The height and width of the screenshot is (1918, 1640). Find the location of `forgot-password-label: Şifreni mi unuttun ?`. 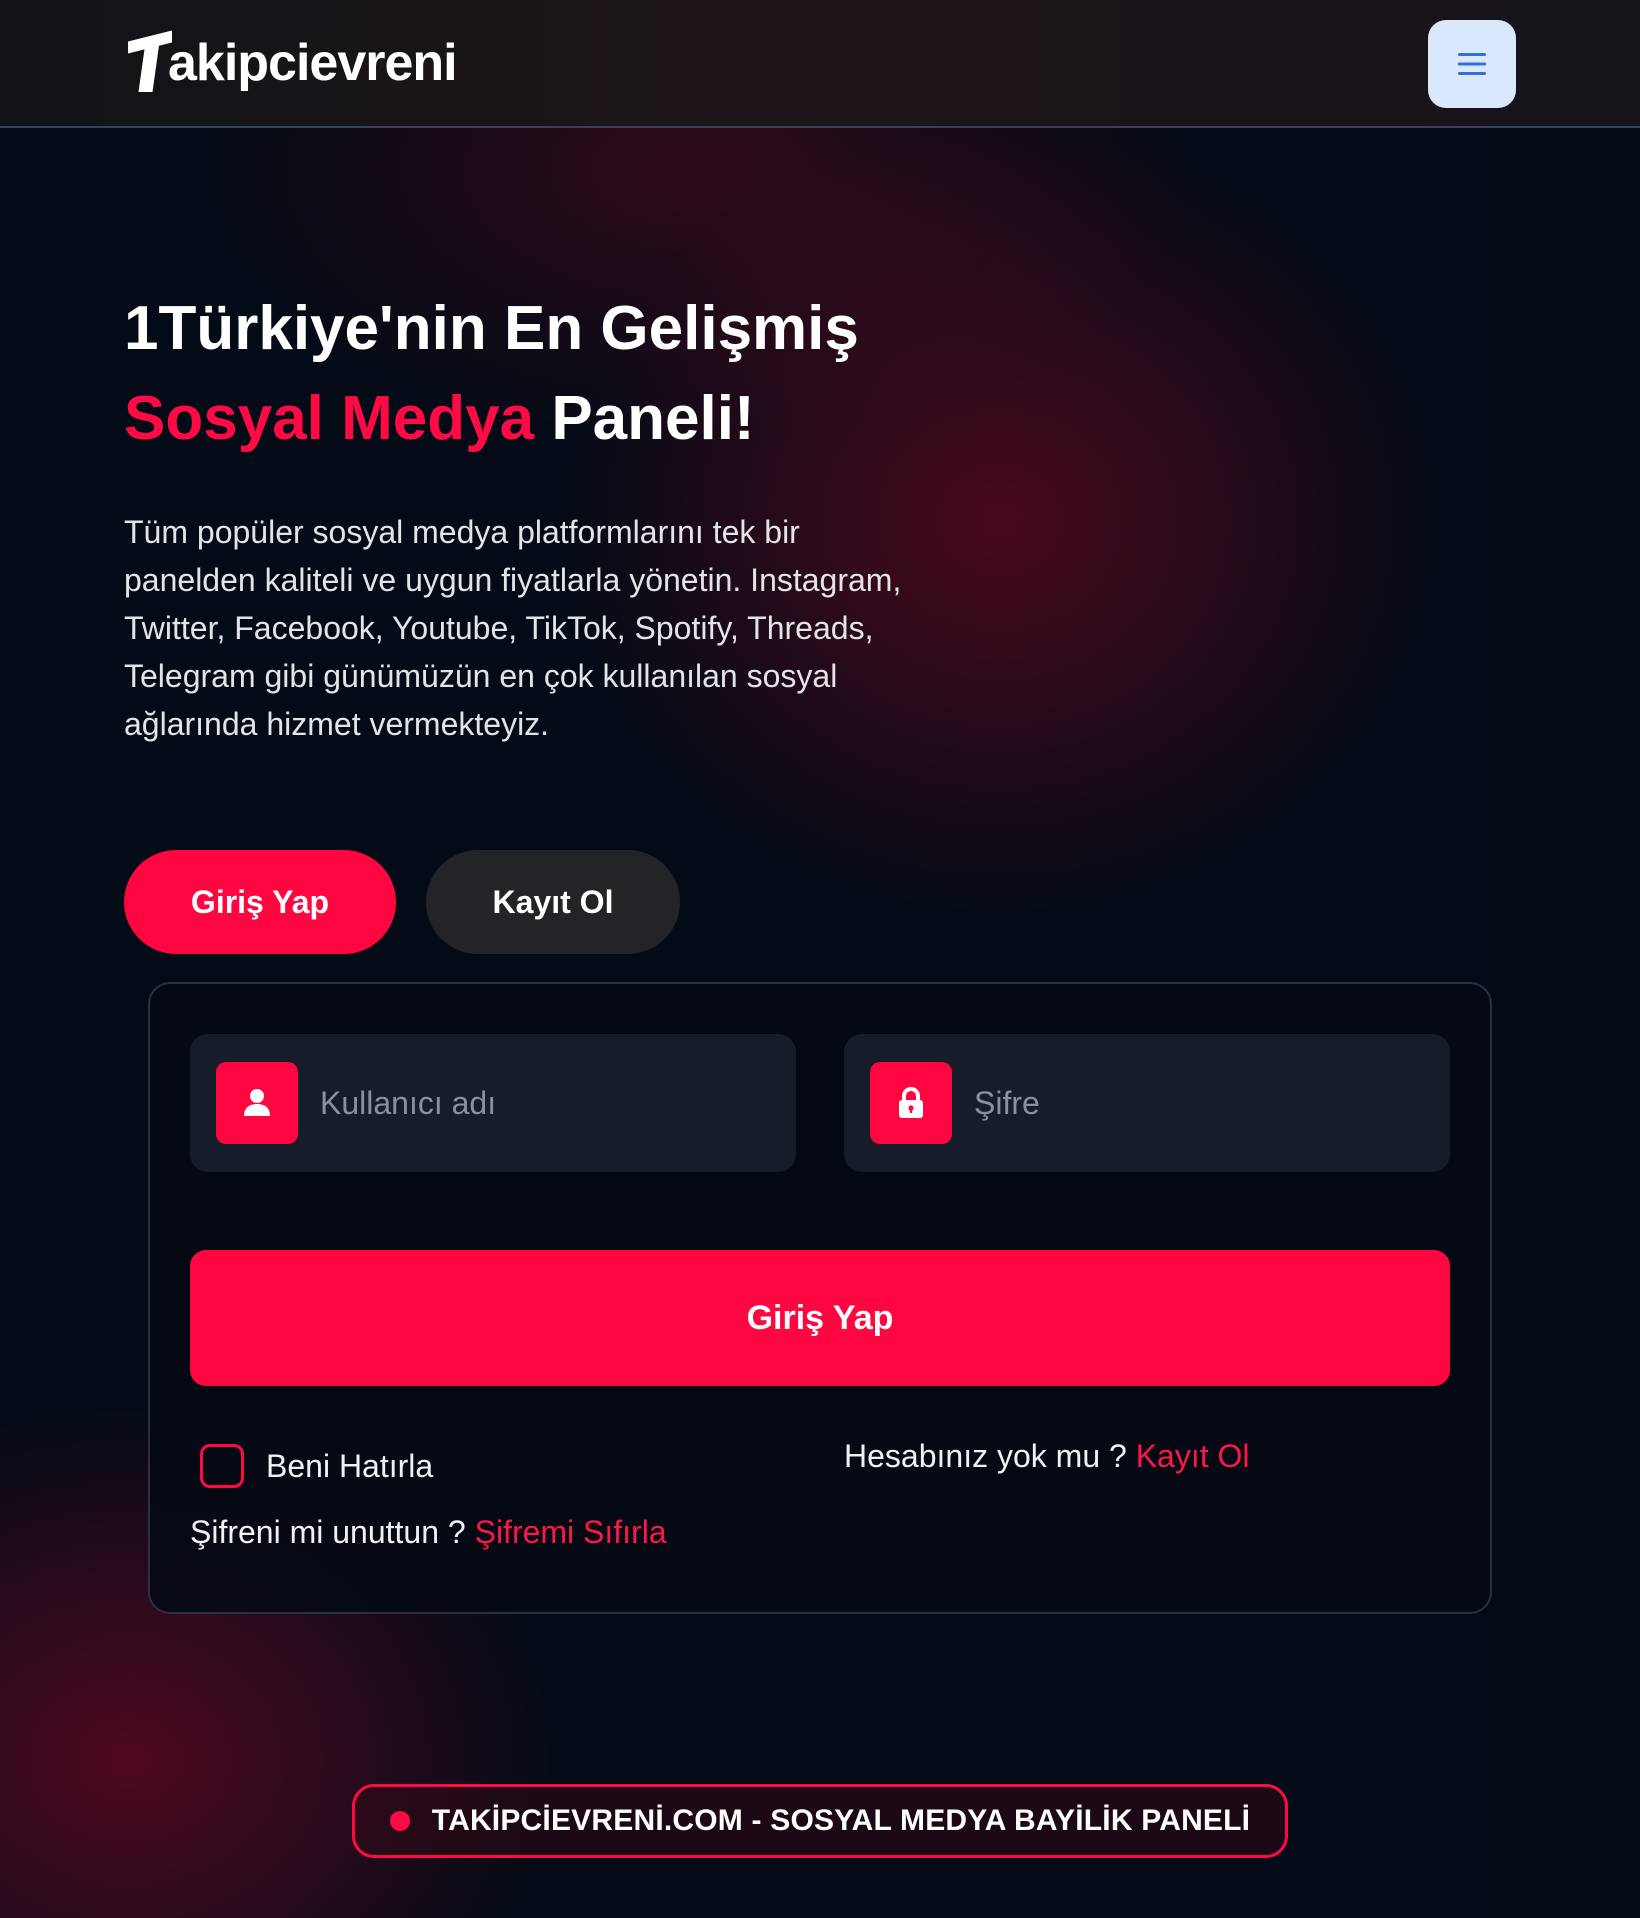

forgot-password-label: Şifreni mi unuttun ? is located at coordinates (332, 1532).